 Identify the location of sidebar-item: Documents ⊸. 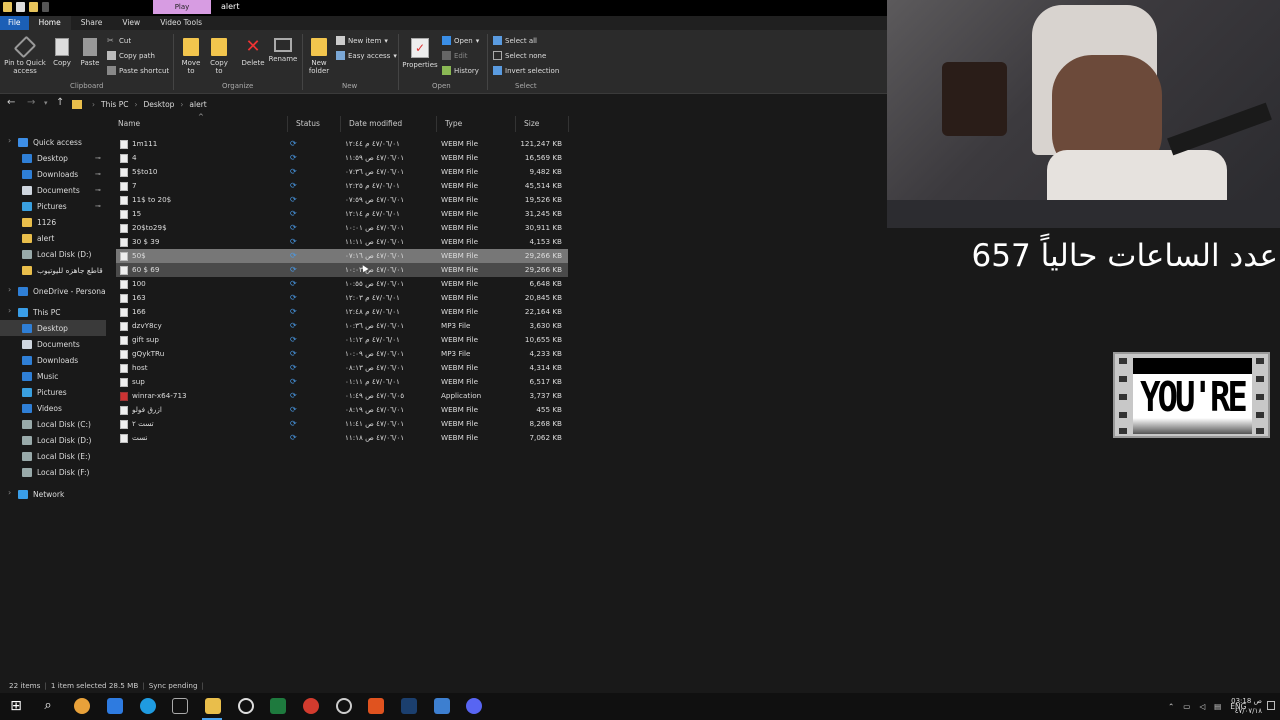
(53, 190).